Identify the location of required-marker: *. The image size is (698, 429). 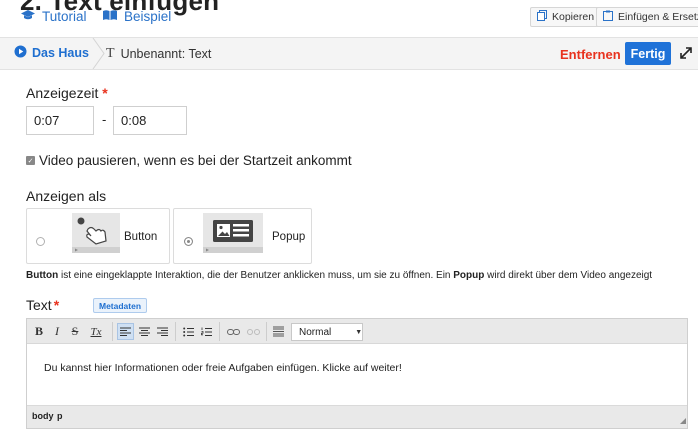
(105, 93).